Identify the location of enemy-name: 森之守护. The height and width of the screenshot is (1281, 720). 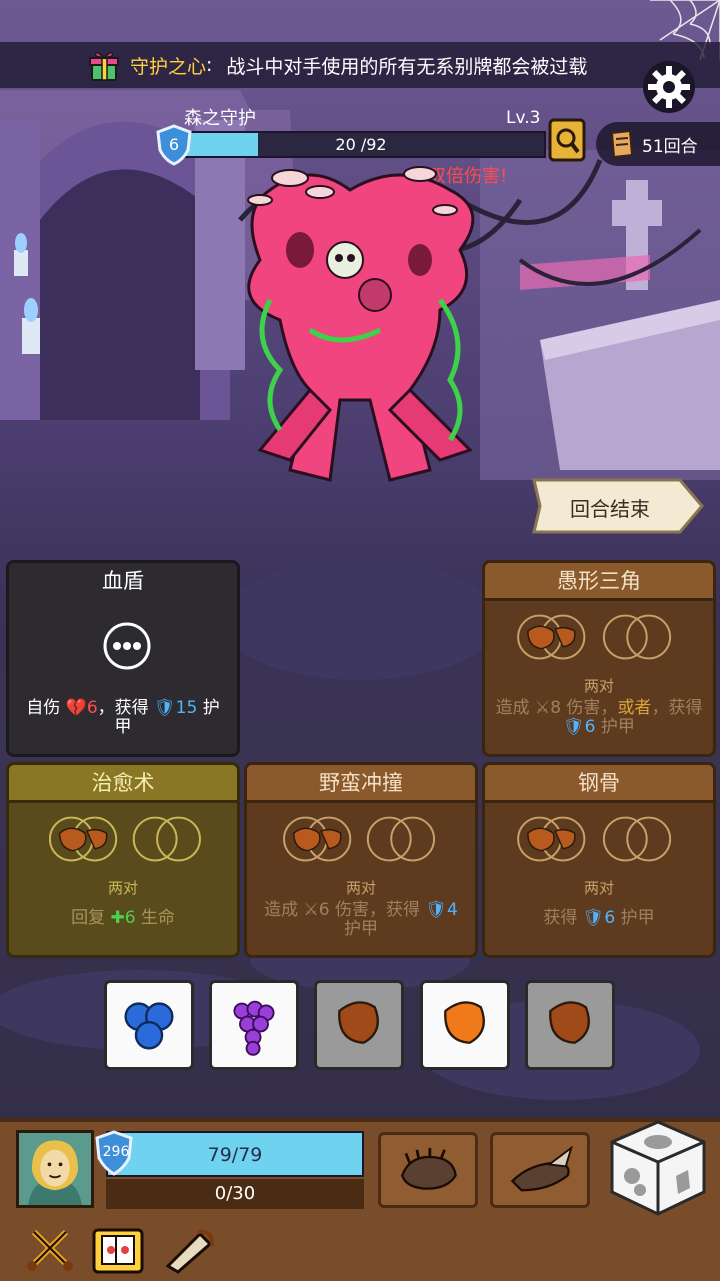
(220, 118).